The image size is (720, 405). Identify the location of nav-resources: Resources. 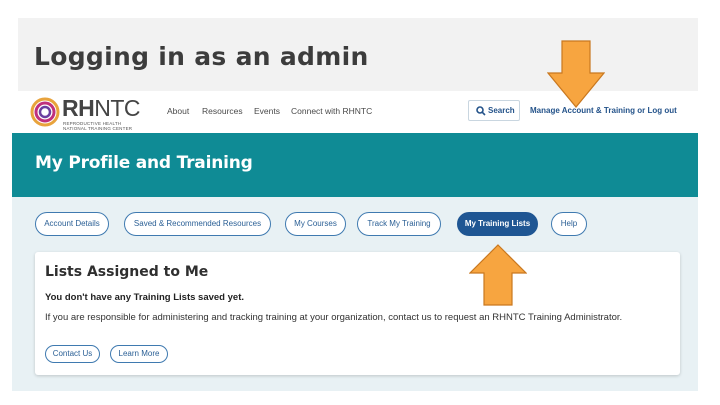
(222, 111).